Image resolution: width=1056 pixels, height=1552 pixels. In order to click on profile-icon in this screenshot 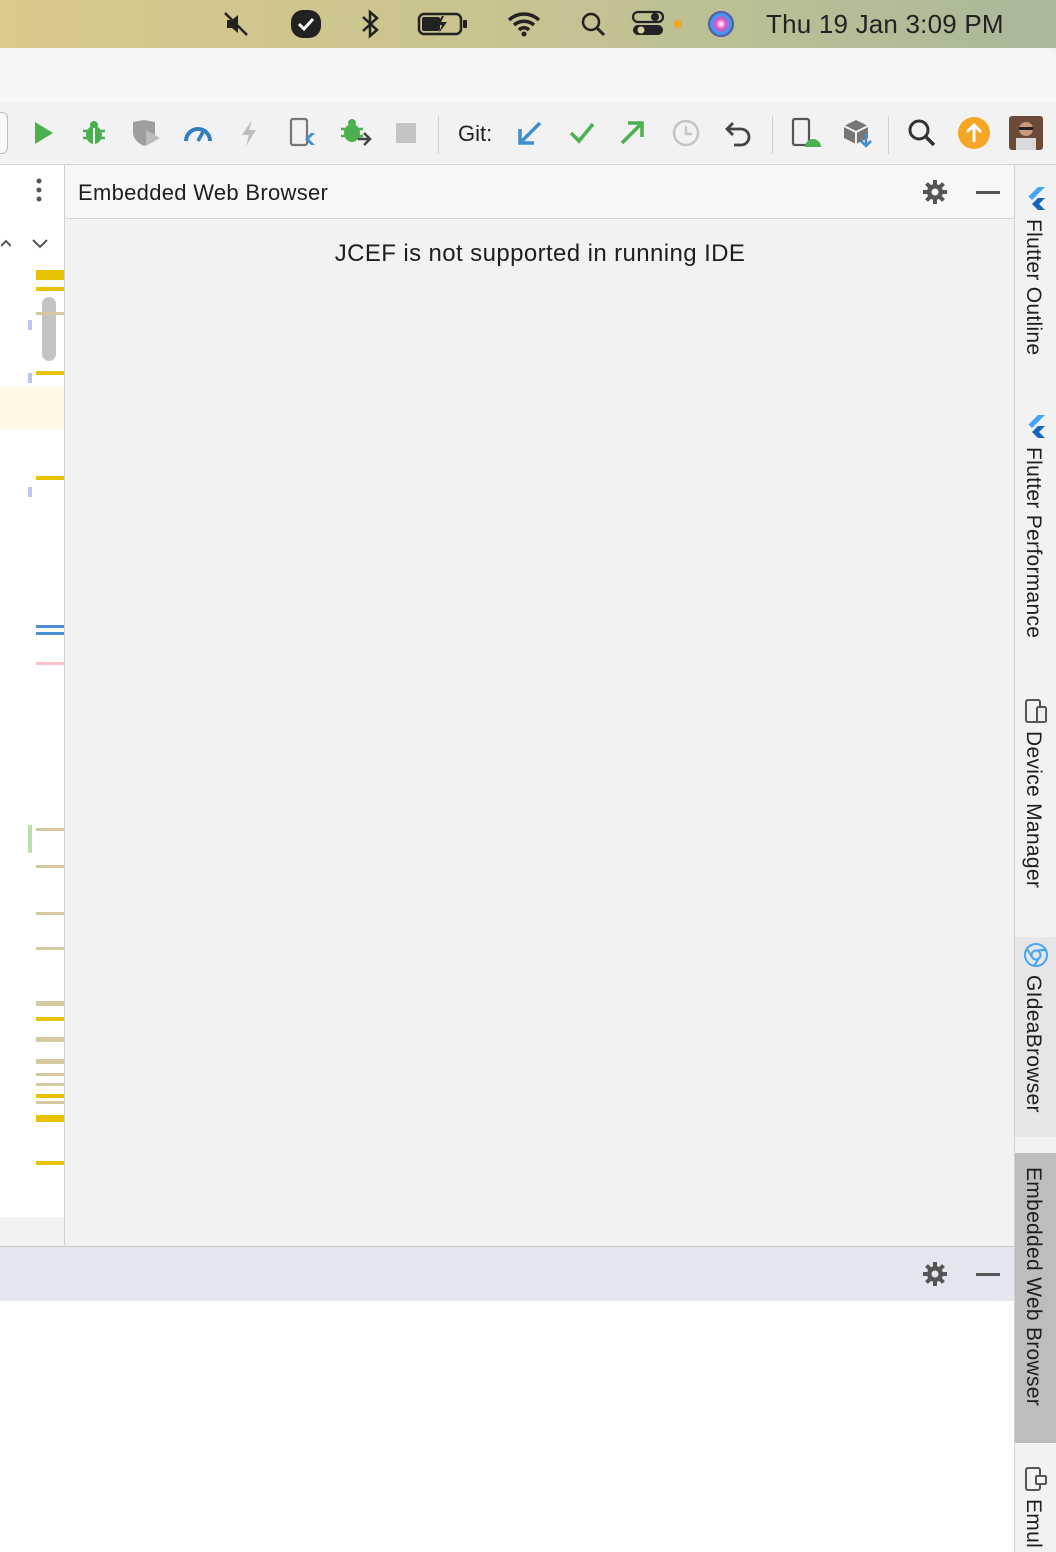, I will do `click(198, 133)`.